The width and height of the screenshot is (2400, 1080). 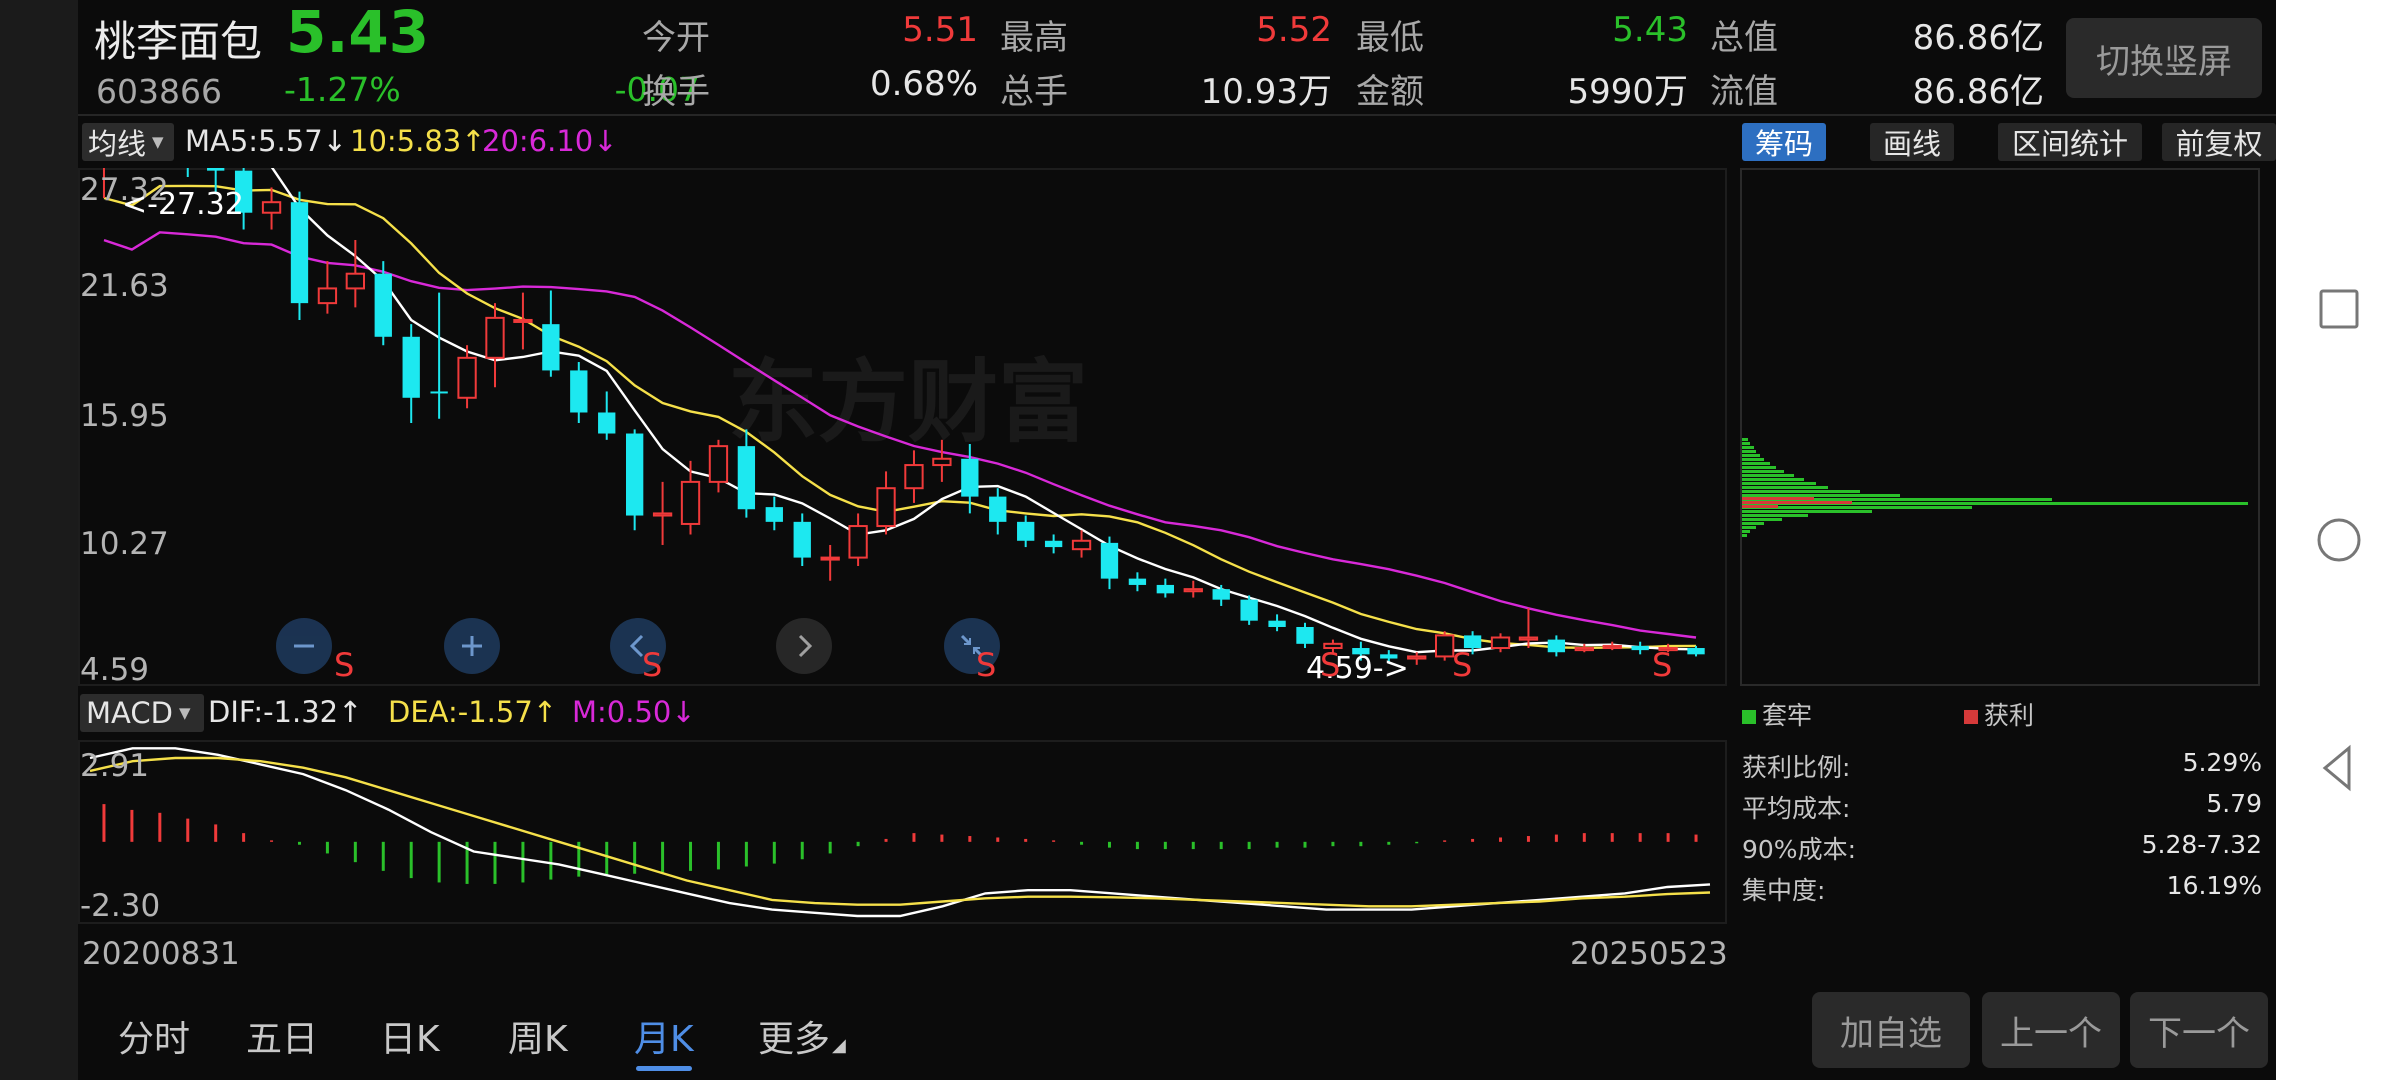 I want to click on chip-bars, so click(x=1995, y=487).